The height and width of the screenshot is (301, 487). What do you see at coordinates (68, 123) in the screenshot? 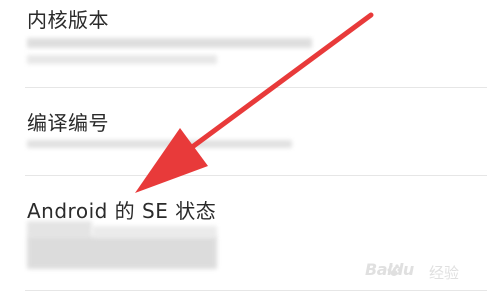
I see `settings-item-title: 编译编号` at bounding box center [68, 123].